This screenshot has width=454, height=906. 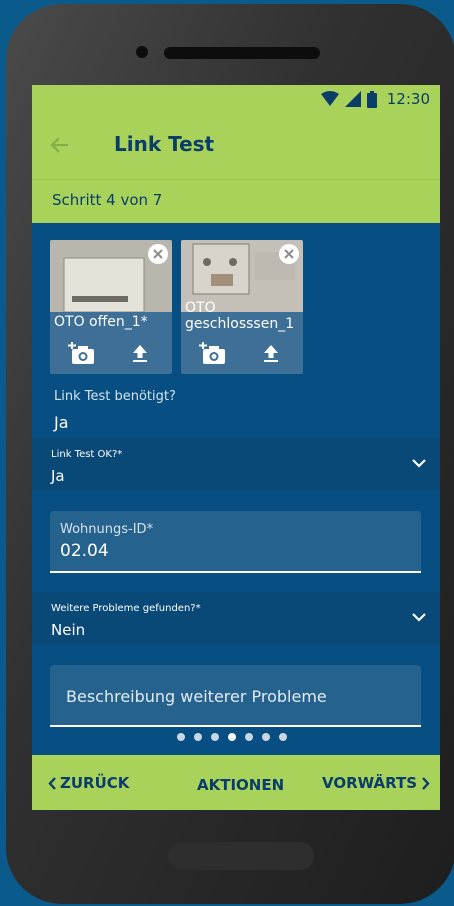 I want to click on photo-card-oto-open: OTO offen_1*, so click(x=111, y=307).